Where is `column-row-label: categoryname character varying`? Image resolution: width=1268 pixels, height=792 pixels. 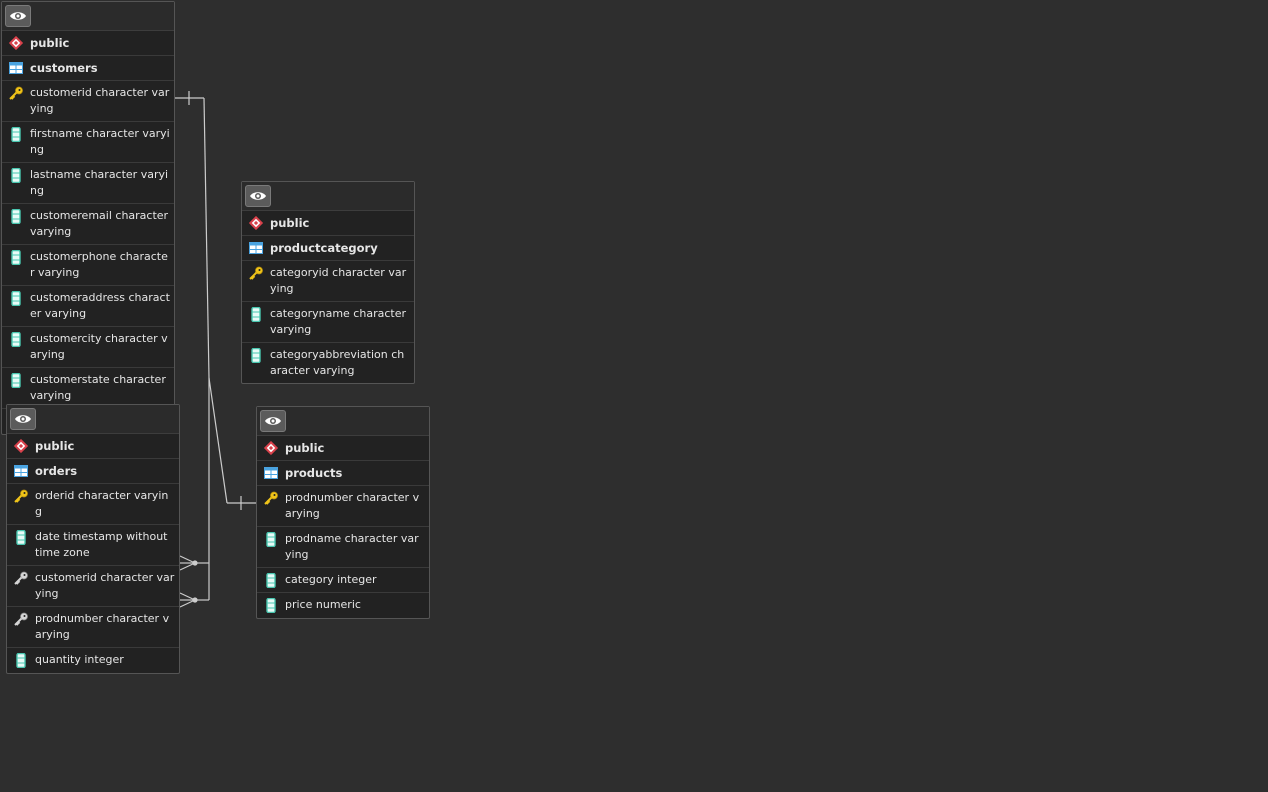 column-row-label: categoryname character varying is located at coordinates (338, 321).